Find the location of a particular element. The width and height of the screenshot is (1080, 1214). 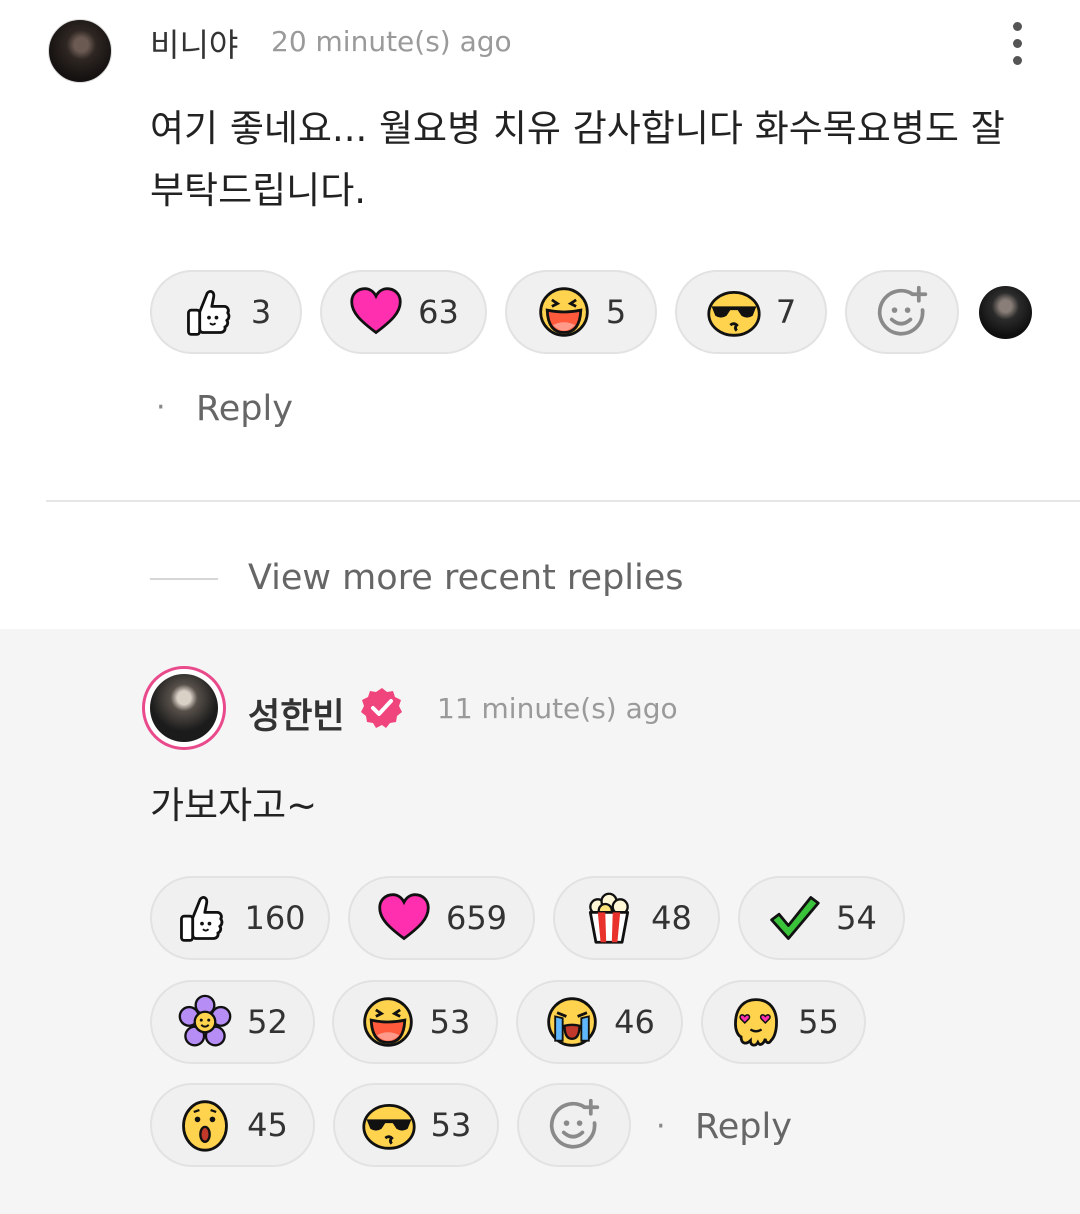

reaction-count: 7 is located at coordinates (786, 312).